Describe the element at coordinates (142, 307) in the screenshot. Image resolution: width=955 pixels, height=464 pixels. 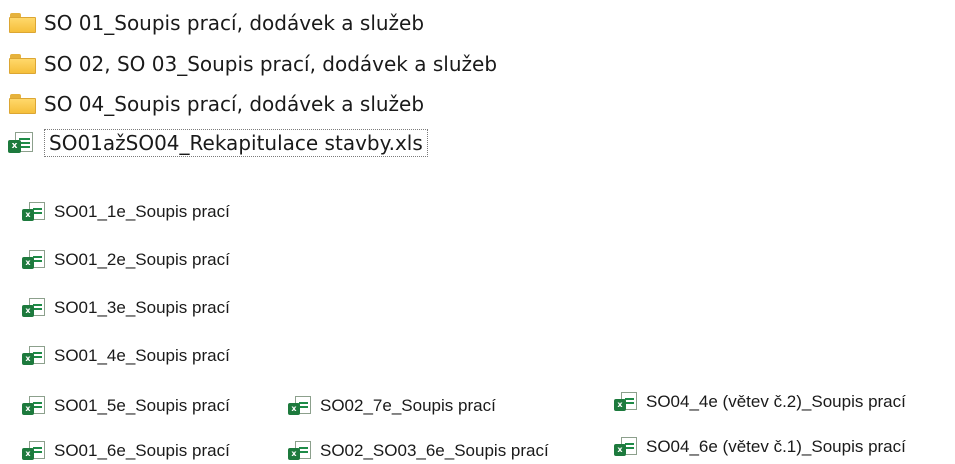
I see `file-label: SO01_3e_Soupis prací` at that location.